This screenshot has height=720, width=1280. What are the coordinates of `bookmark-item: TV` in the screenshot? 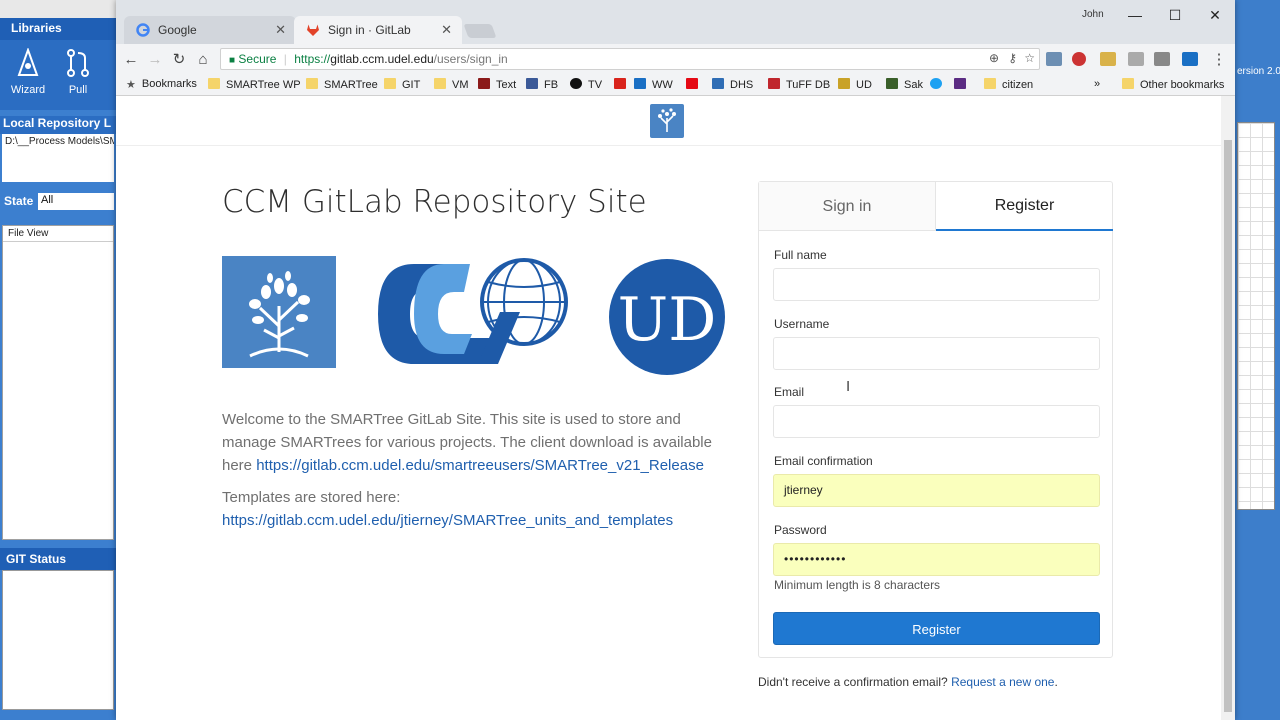 It's located at (586, 84).